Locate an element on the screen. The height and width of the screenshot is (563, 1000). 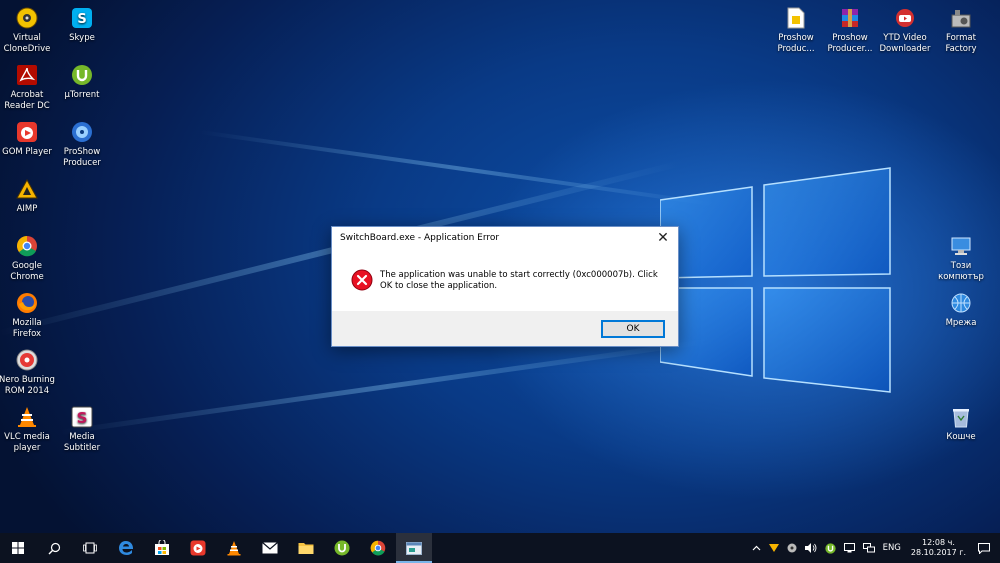
desktop-icon-label: Virtual CloneDrive is located at coordinates (27, 43).